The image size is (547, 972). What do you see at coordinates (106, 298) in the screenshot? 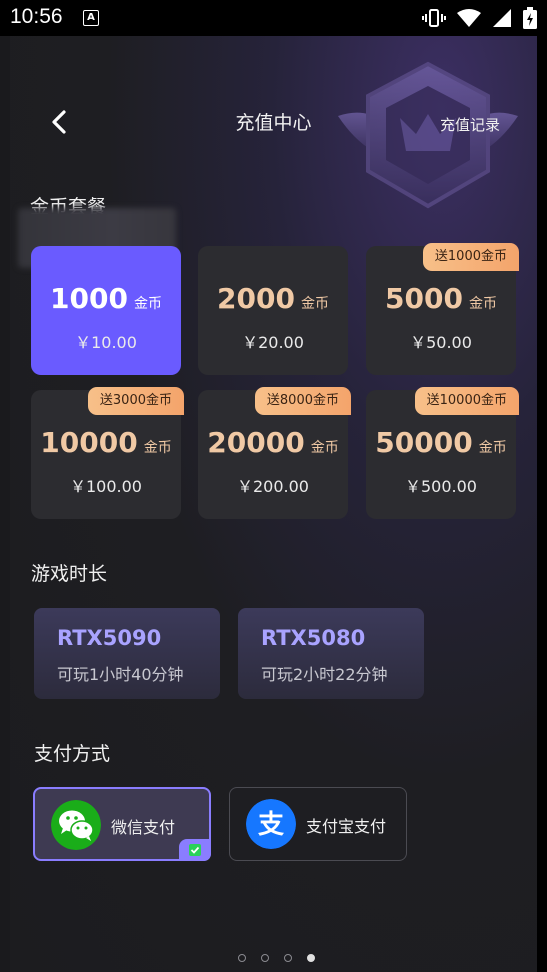
I see `package-amount: 1000 金币` at bounding box center [106, 298].